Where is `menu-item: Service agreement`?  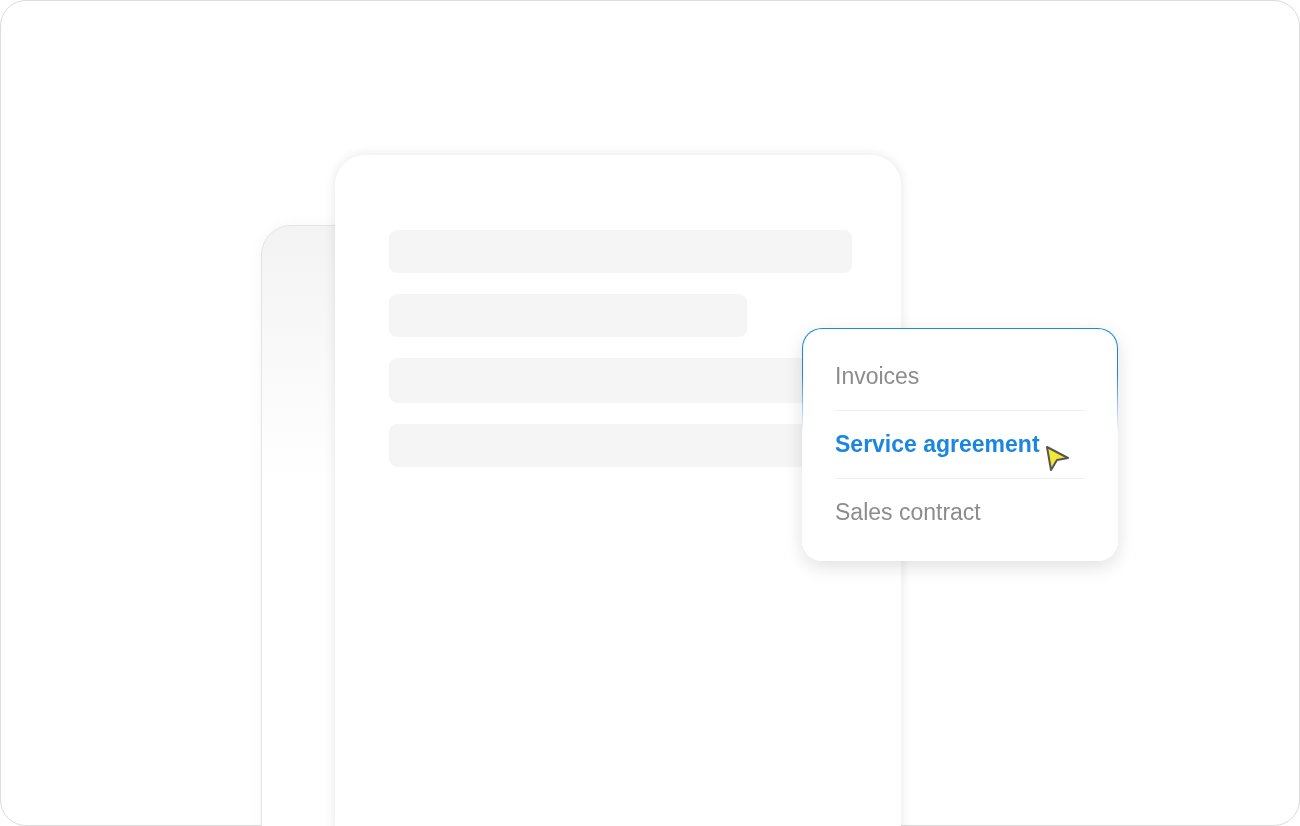 menu-item: Service agreement is located at coordinates (937, 444).